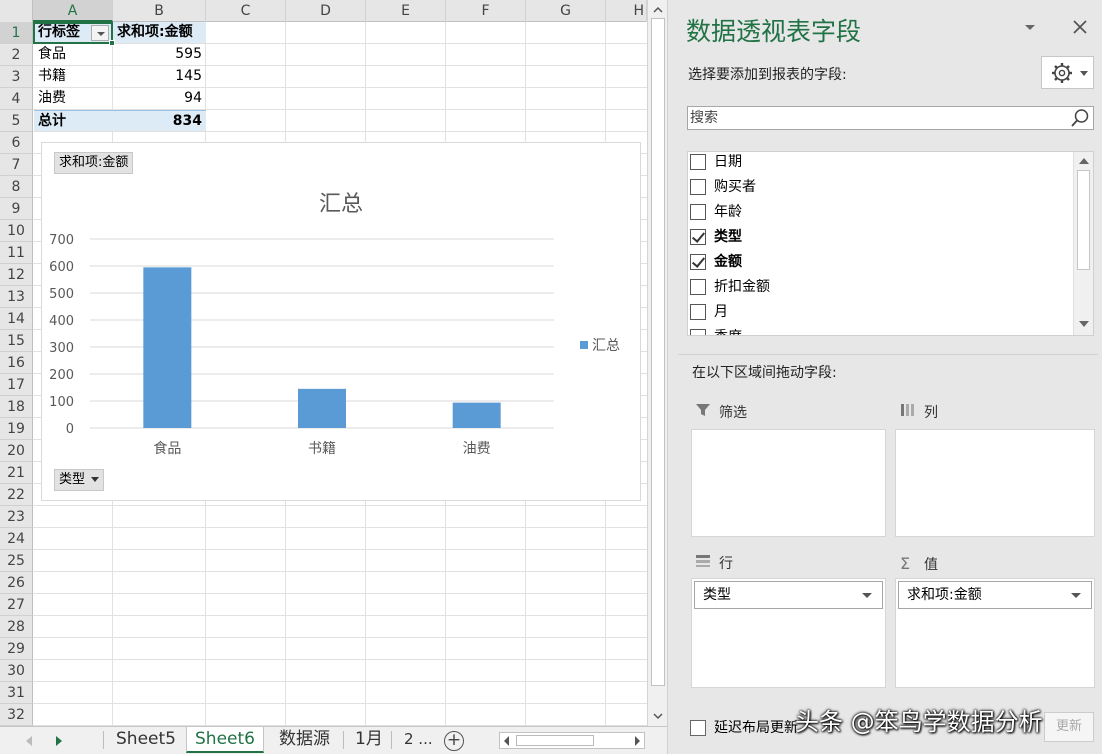  What do you see at coordinates (1083, 220) in the screenshot?
I see `field-list-scroll-thumb` at bounding box center [1083, 220].